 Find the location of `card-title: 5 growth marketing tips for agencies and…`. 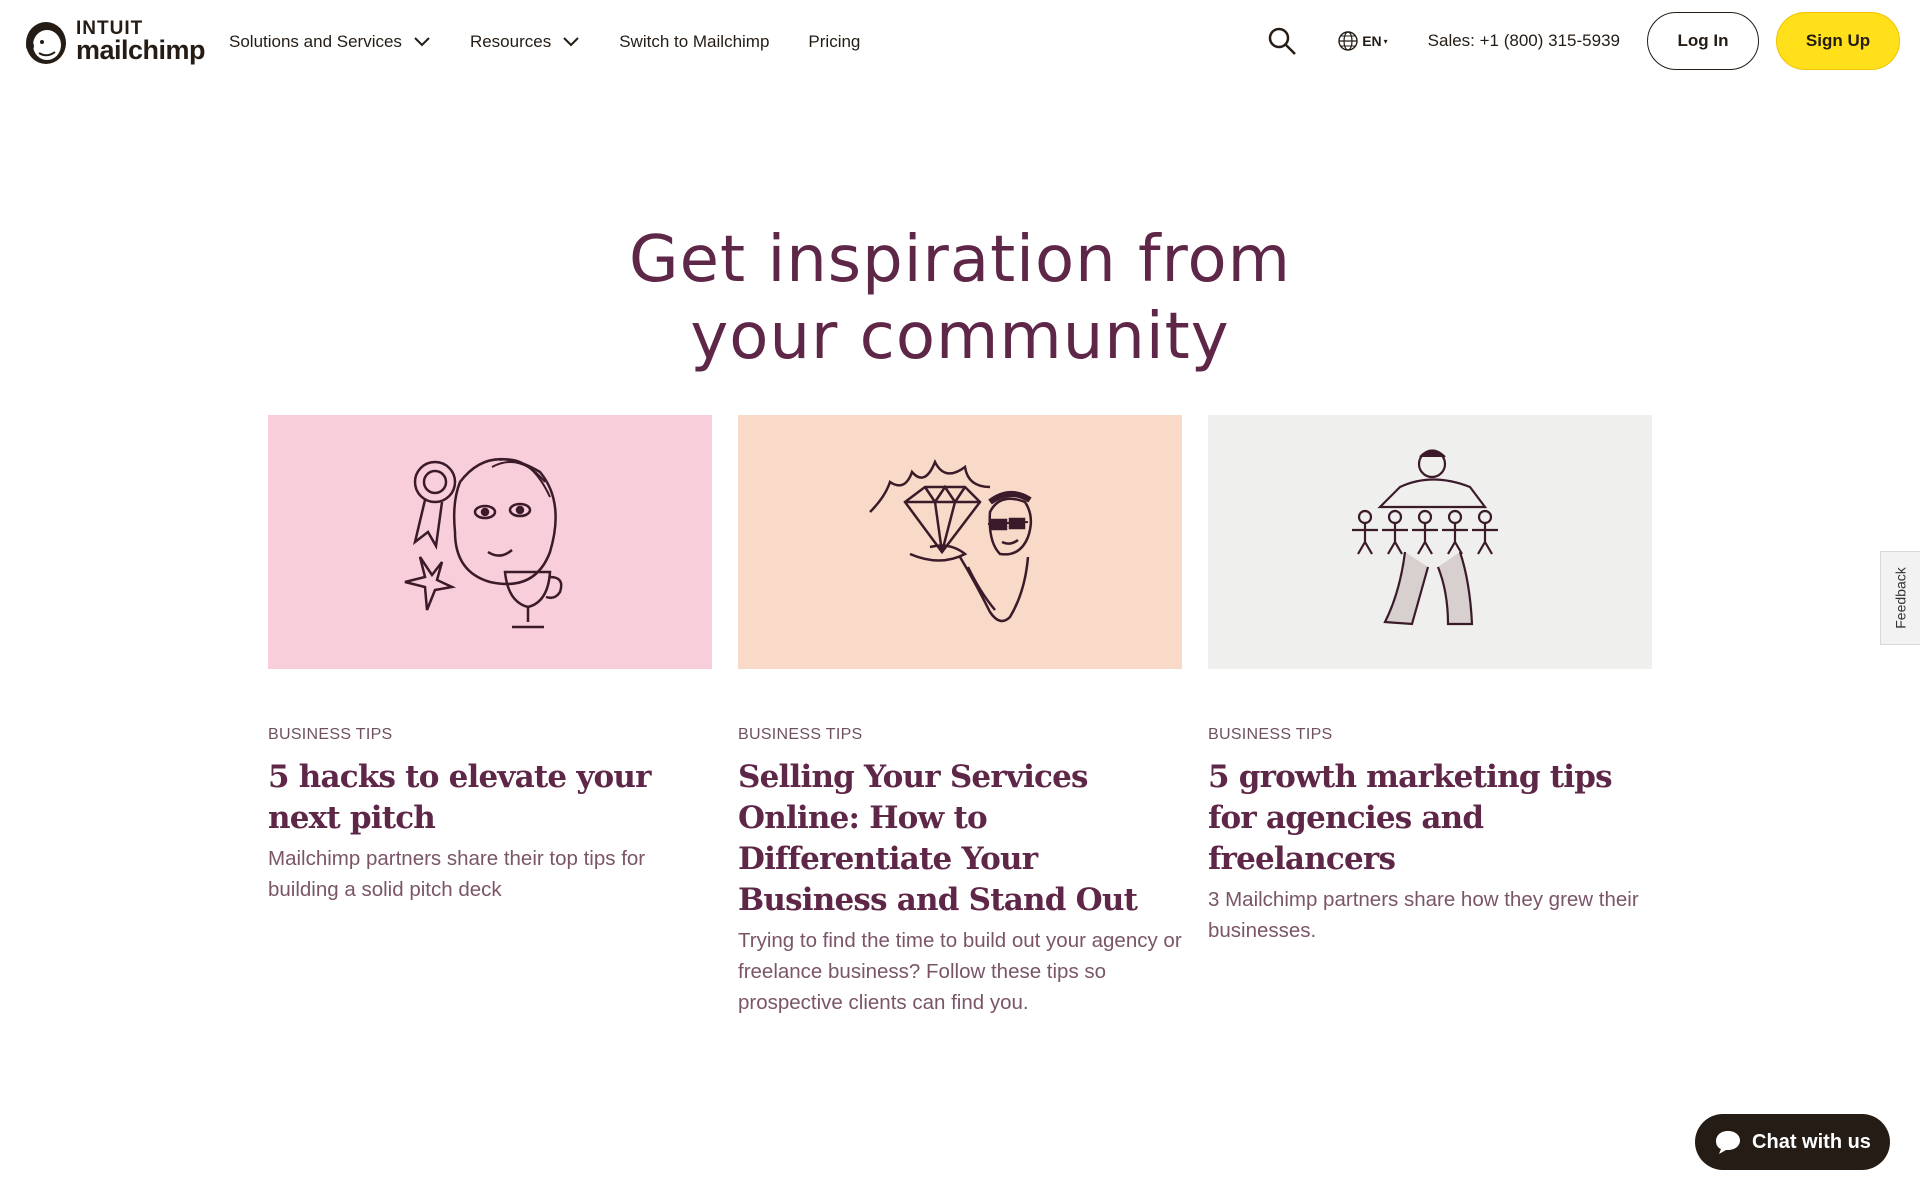

card-title: 5 growth marketing tips for agencies and… is located at coordinates (1430, 818).